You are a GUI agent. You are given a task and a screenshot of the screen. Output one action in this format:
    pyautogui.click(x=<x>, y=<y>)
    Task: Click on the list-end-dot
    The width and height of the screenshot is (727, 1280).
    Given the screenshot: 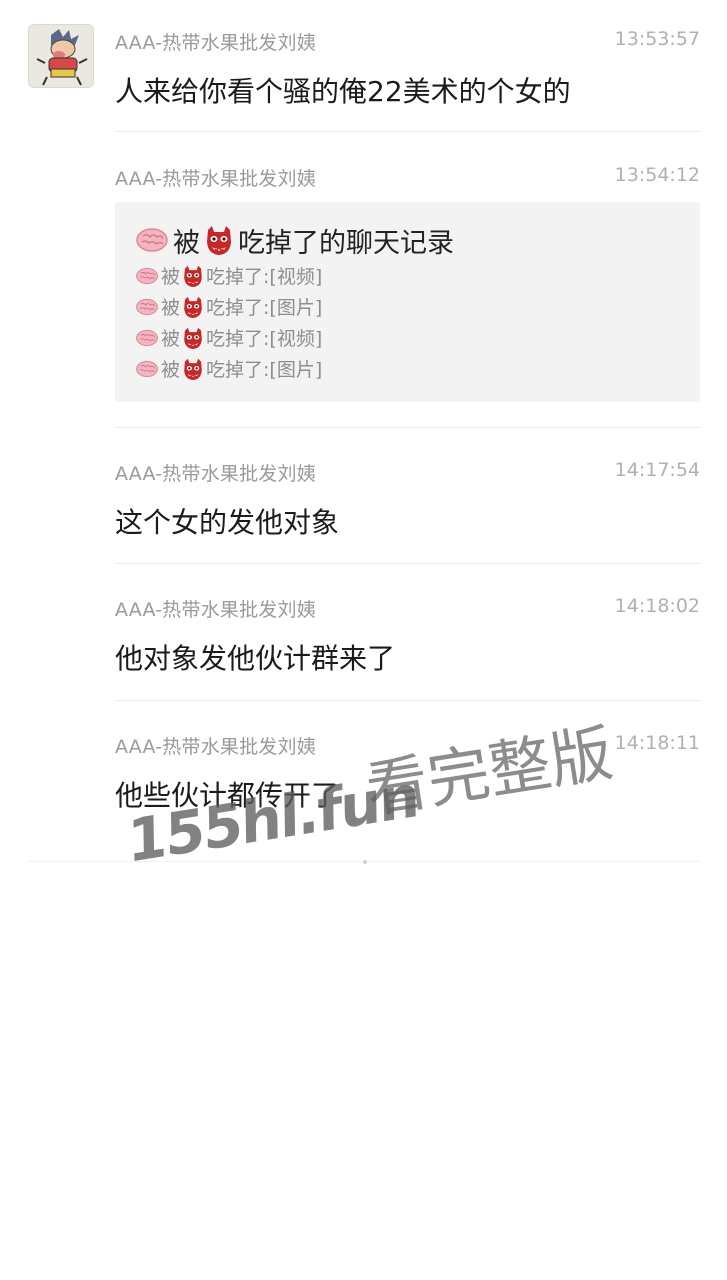 What is the action you would take?
    pyautogui.click(x=365, y=862)
    